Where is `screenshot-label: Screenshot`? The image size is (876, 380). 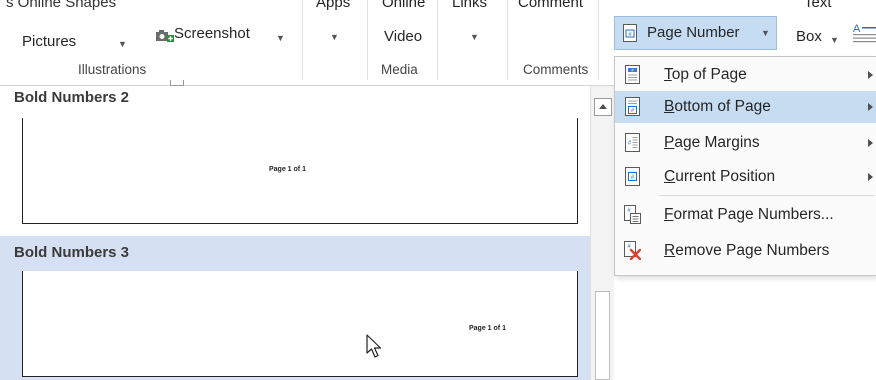
screenshot-label: Screenshot is located at coordinates (212, 33).